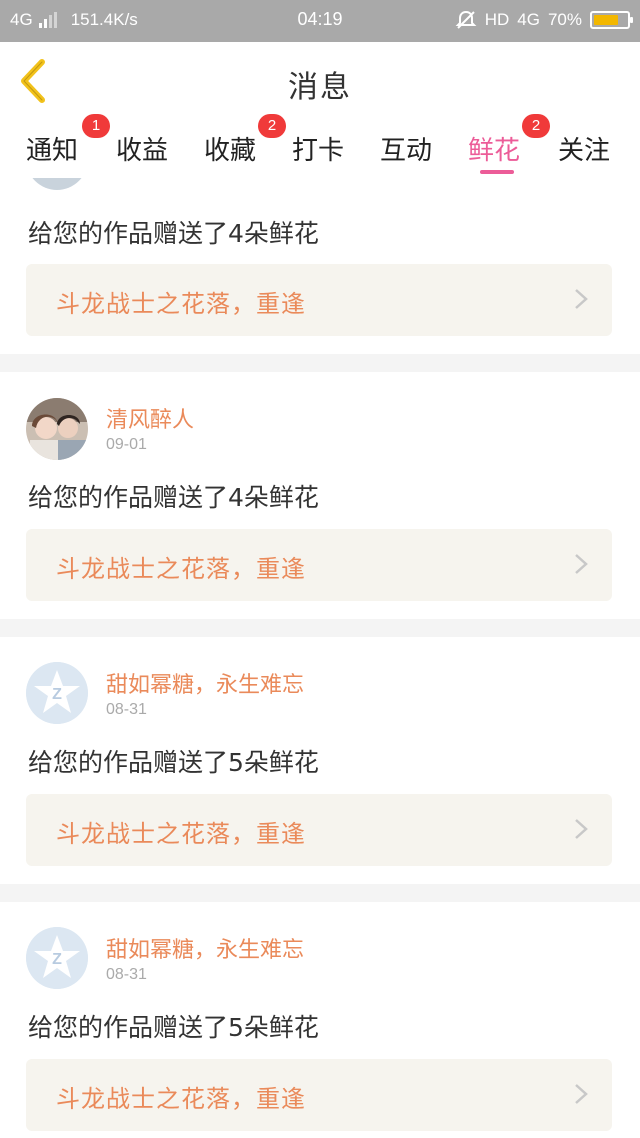 The height and width of the screenshot is (1138, 640). I want to click on battery-icon, so click(611, 20).